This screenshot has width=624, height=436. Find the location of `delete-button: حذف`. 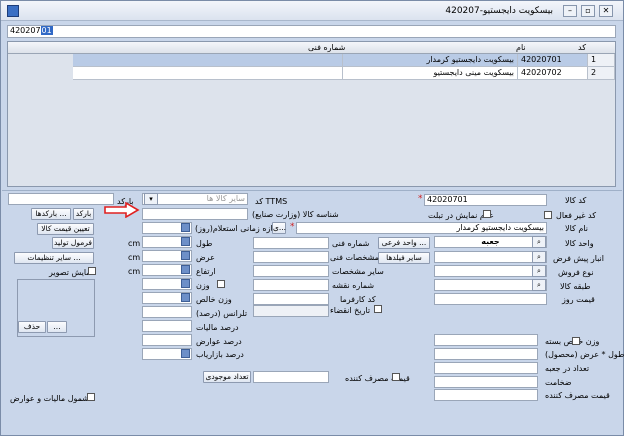

delete-button: حذف is located at coordinates (32, 327).